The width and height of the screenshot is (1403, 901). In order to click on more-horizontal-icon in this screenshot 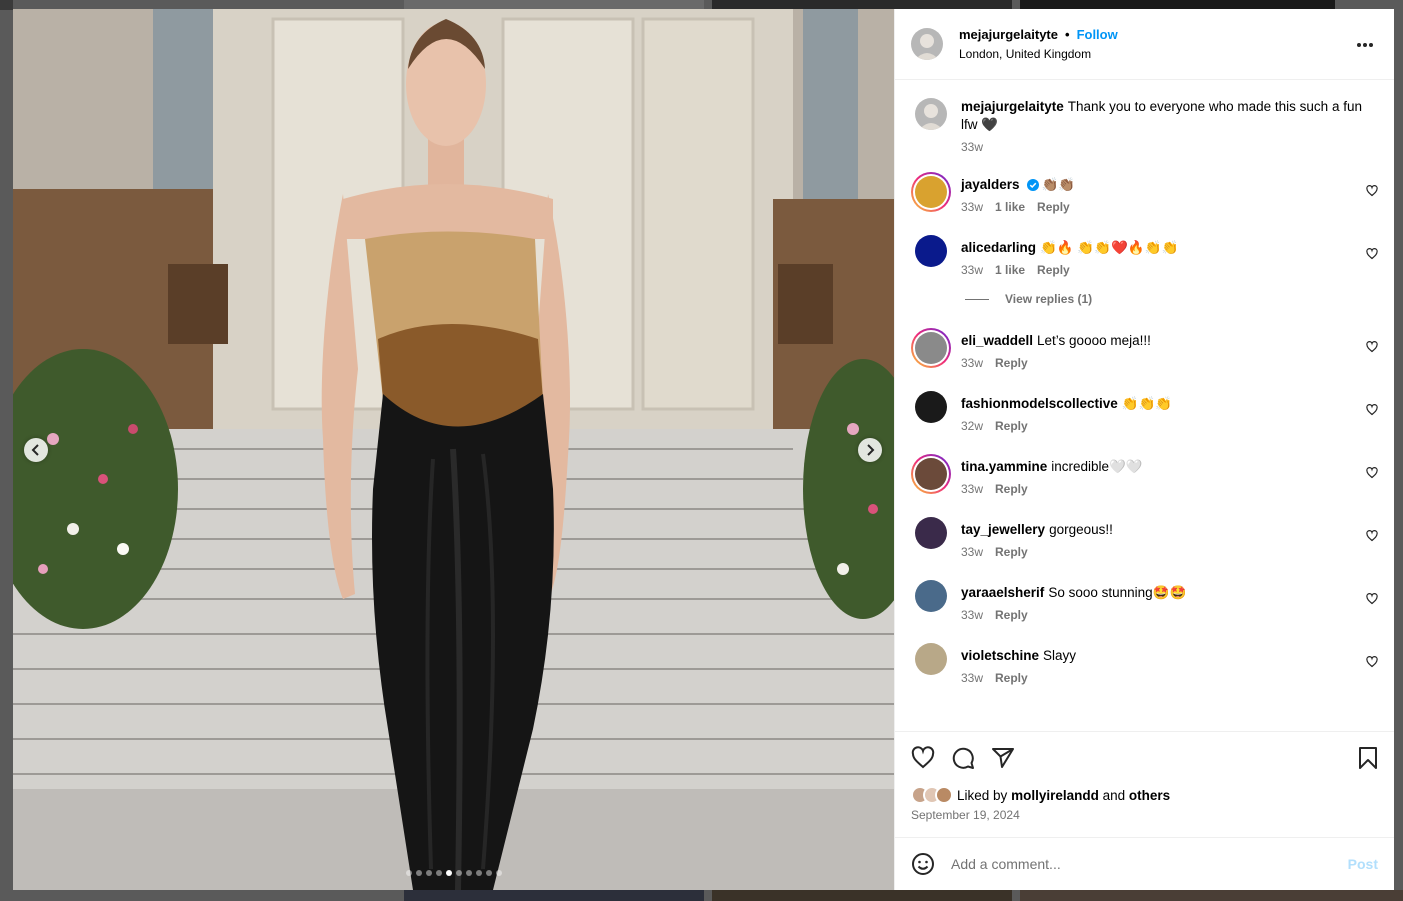, I will do `click(1365, 45)`.